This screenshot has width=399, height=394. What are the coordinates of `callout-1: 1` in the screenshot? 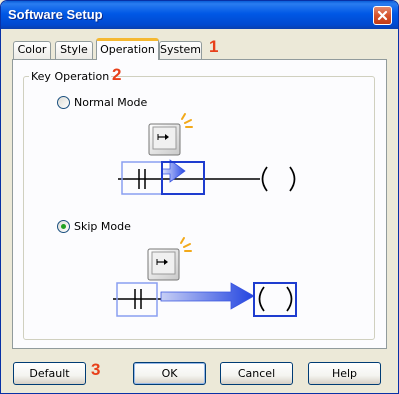 It's located at (214, 46).